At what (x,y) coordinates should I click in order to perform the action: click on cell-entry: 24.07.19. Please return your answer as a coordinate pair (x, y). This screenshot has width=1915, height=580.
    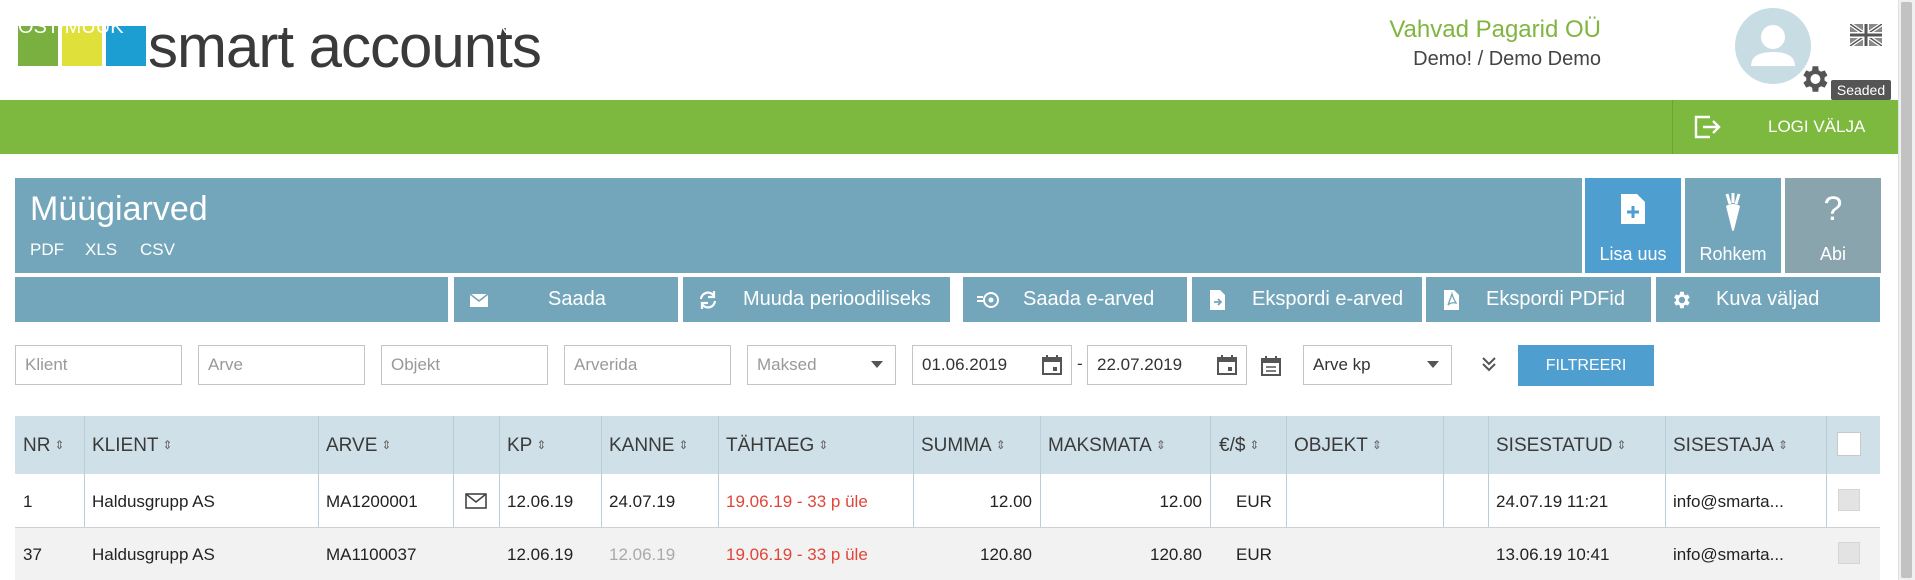
    Looking at the image, I should click on (642, 502).